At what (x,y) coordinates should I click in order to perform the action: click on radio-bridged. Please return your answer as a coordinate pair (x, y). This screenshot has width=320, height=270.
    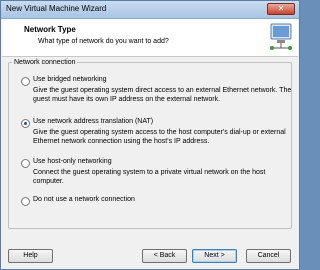
    Looking at the image, I should click on (25, 81).